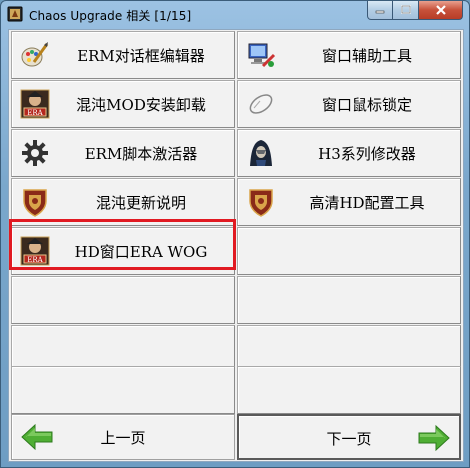  I want to click on tool-label: 高清HD配置工具, so click(367, 202).